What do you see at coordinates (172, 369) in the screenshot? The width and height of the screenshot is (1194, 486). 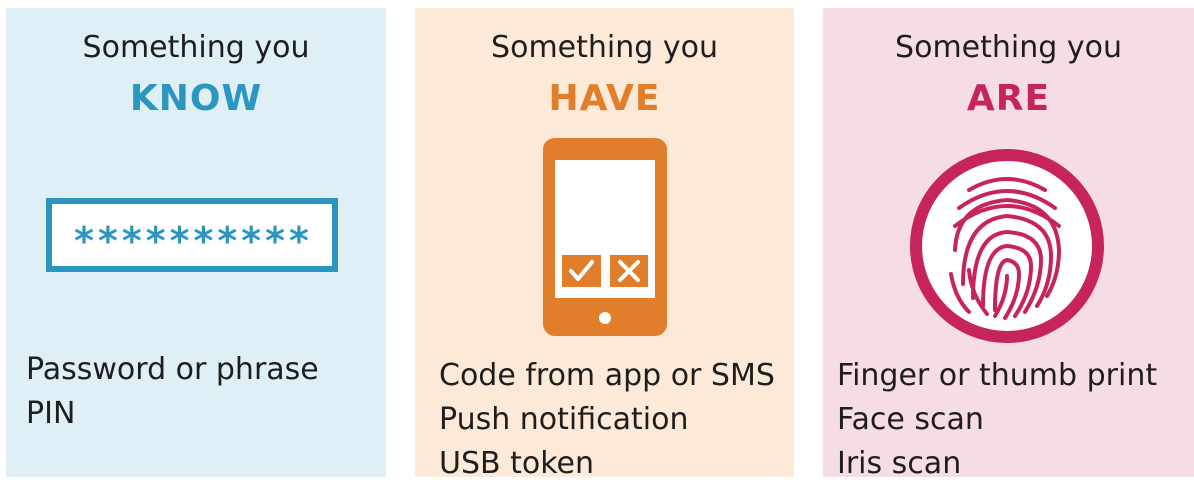 I see `list-item: Password or phrase` at bounding box center [172, 369].